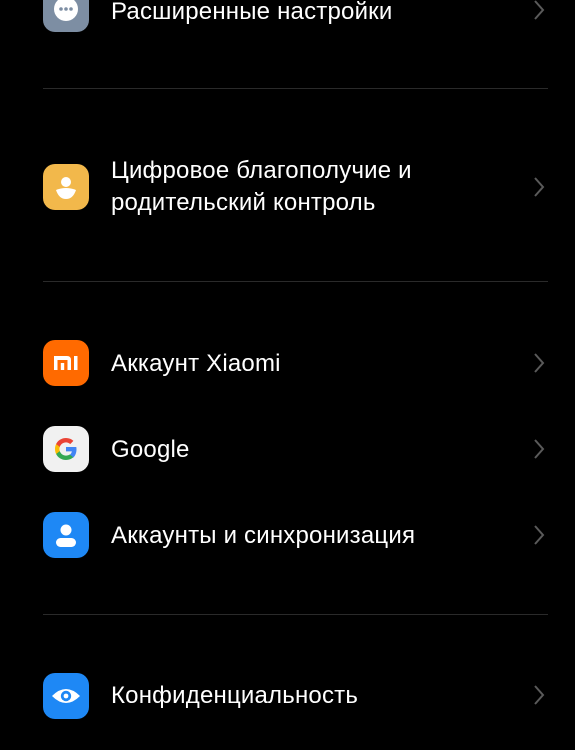  Describe the element at coordinates (66, 449) in the screenshot. I see `google-g-icon` at that location.